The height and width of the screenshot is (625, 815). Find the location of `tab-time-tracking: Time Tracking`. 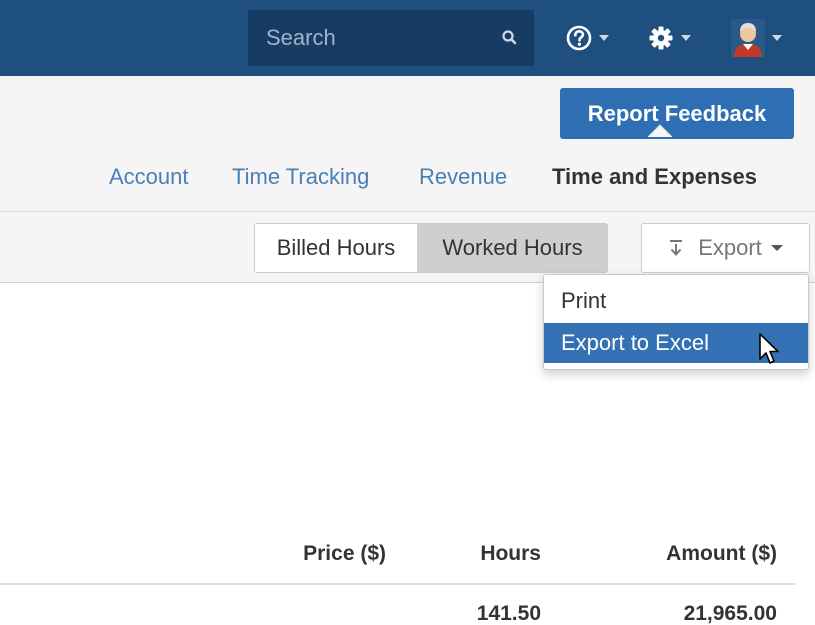

tab-time-tracking: Time Tracking is located at coordinates (300, 177).